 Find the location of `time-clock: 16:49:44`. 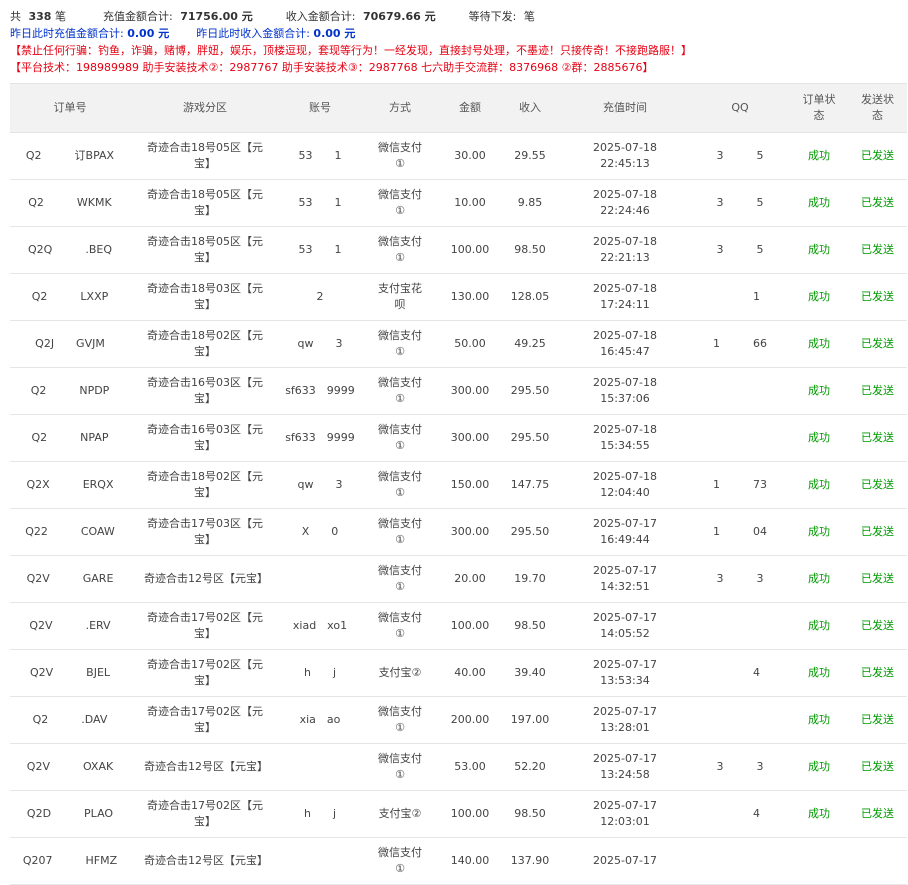

time-clock: 16:49:44 is located at coordinates (625, 539).